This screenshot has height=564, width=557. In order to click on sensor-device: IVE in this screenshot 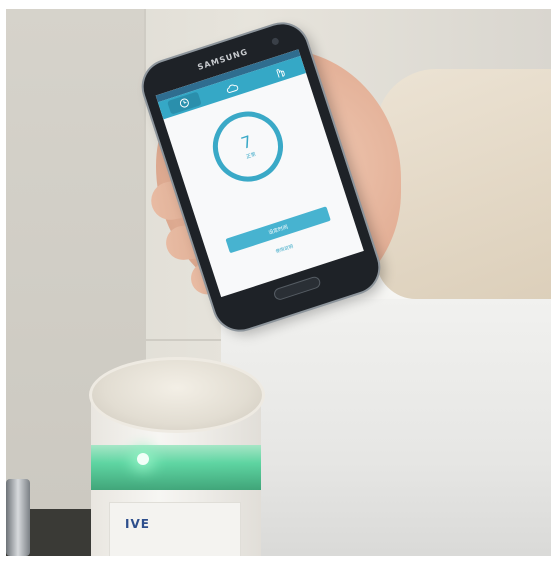, I will do `click(179, 456)`.